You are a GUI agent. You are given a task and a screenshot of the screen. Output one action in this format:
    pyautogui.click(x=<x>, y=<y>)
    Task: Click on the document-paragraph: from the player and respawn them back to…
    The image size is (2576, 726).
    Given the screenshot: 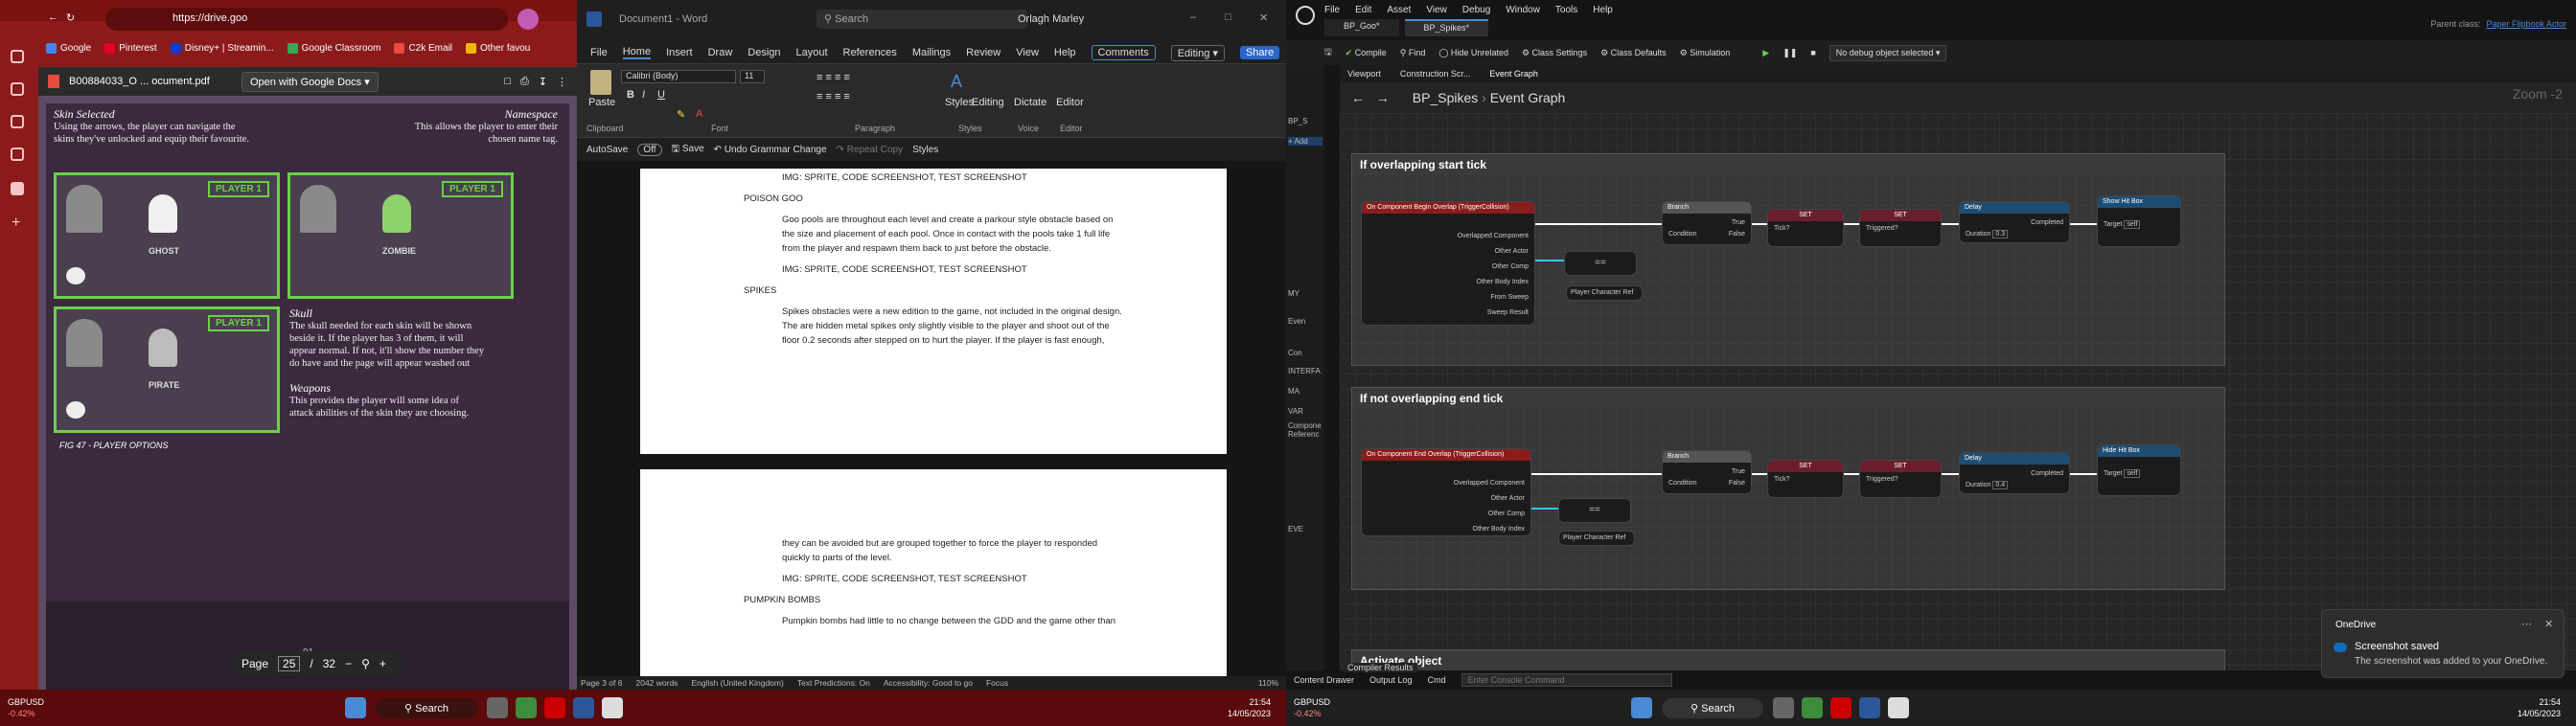 What is the action you would take?
    pyautogui.click(x=916, y=248)
    